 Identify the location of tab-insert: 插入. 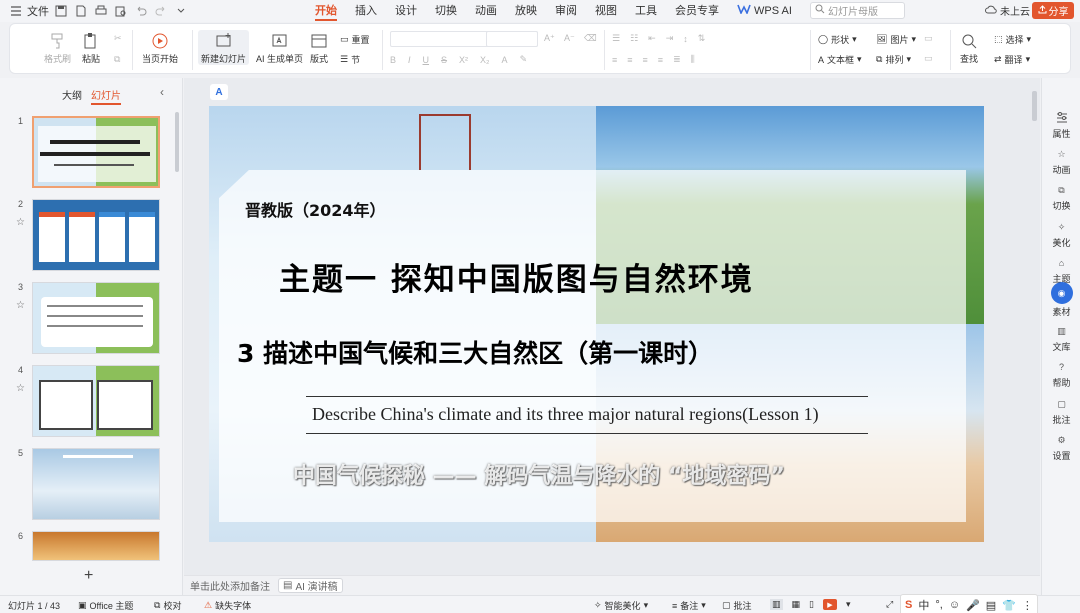
(366, 11).